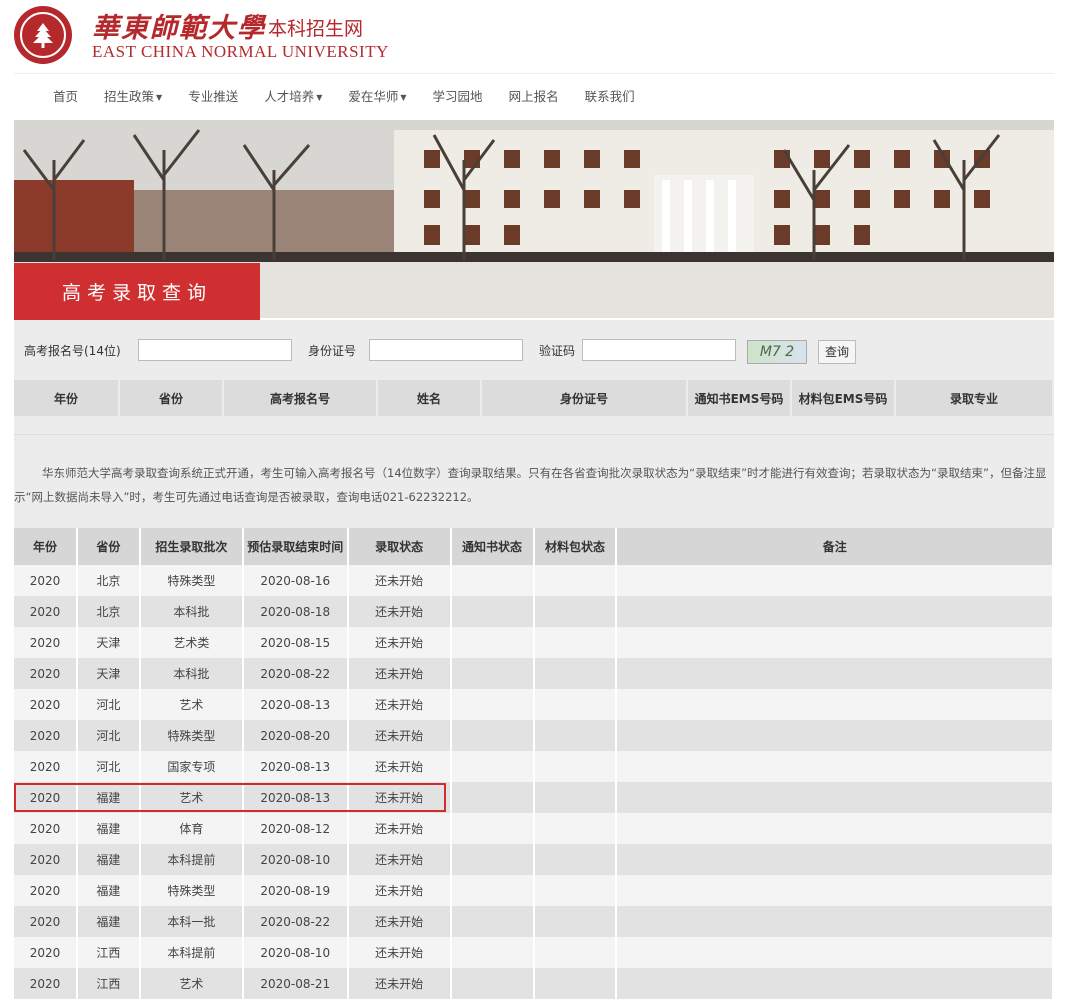 The width and height of the screenshot is (1080, 1007). What do you see at coordinates (739, 398) in the screenshot?
I see `column-header: 通知书EMS号码` at bounding box center [739, 398].